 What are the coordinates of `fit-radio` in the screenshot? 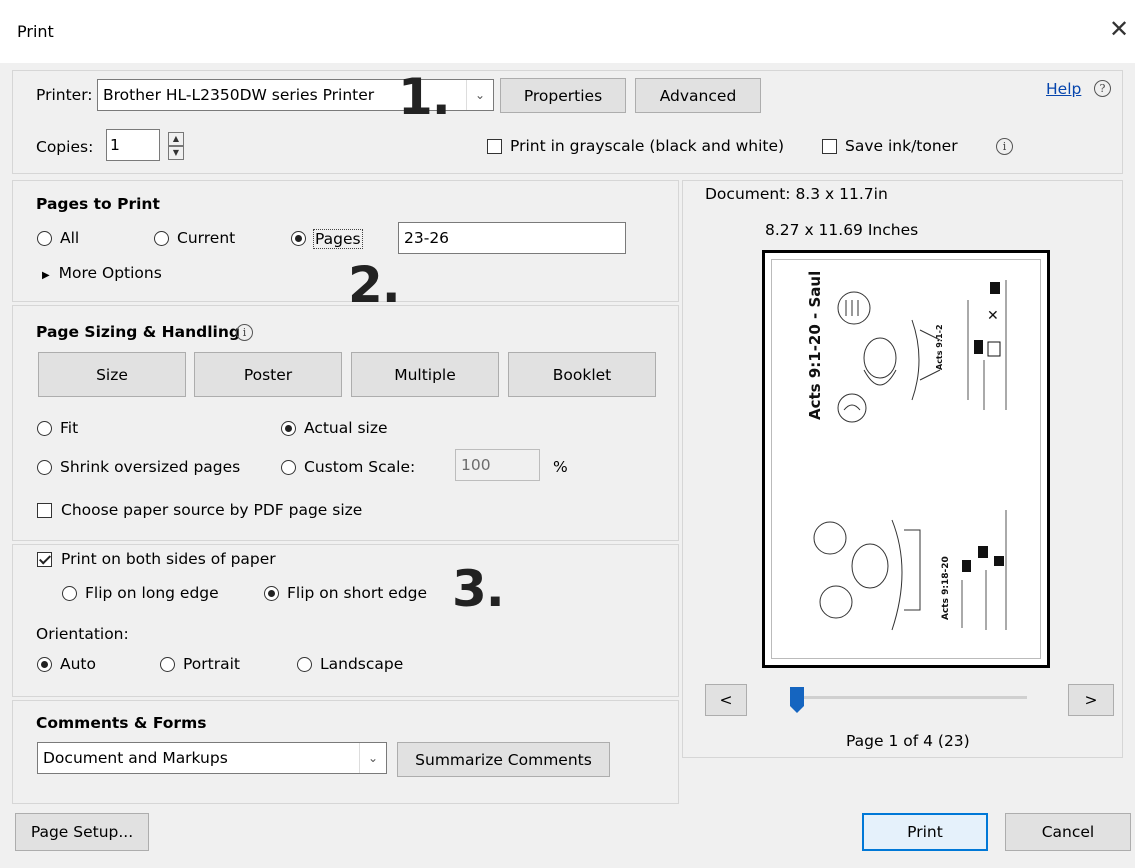 It's located at (44, 428).